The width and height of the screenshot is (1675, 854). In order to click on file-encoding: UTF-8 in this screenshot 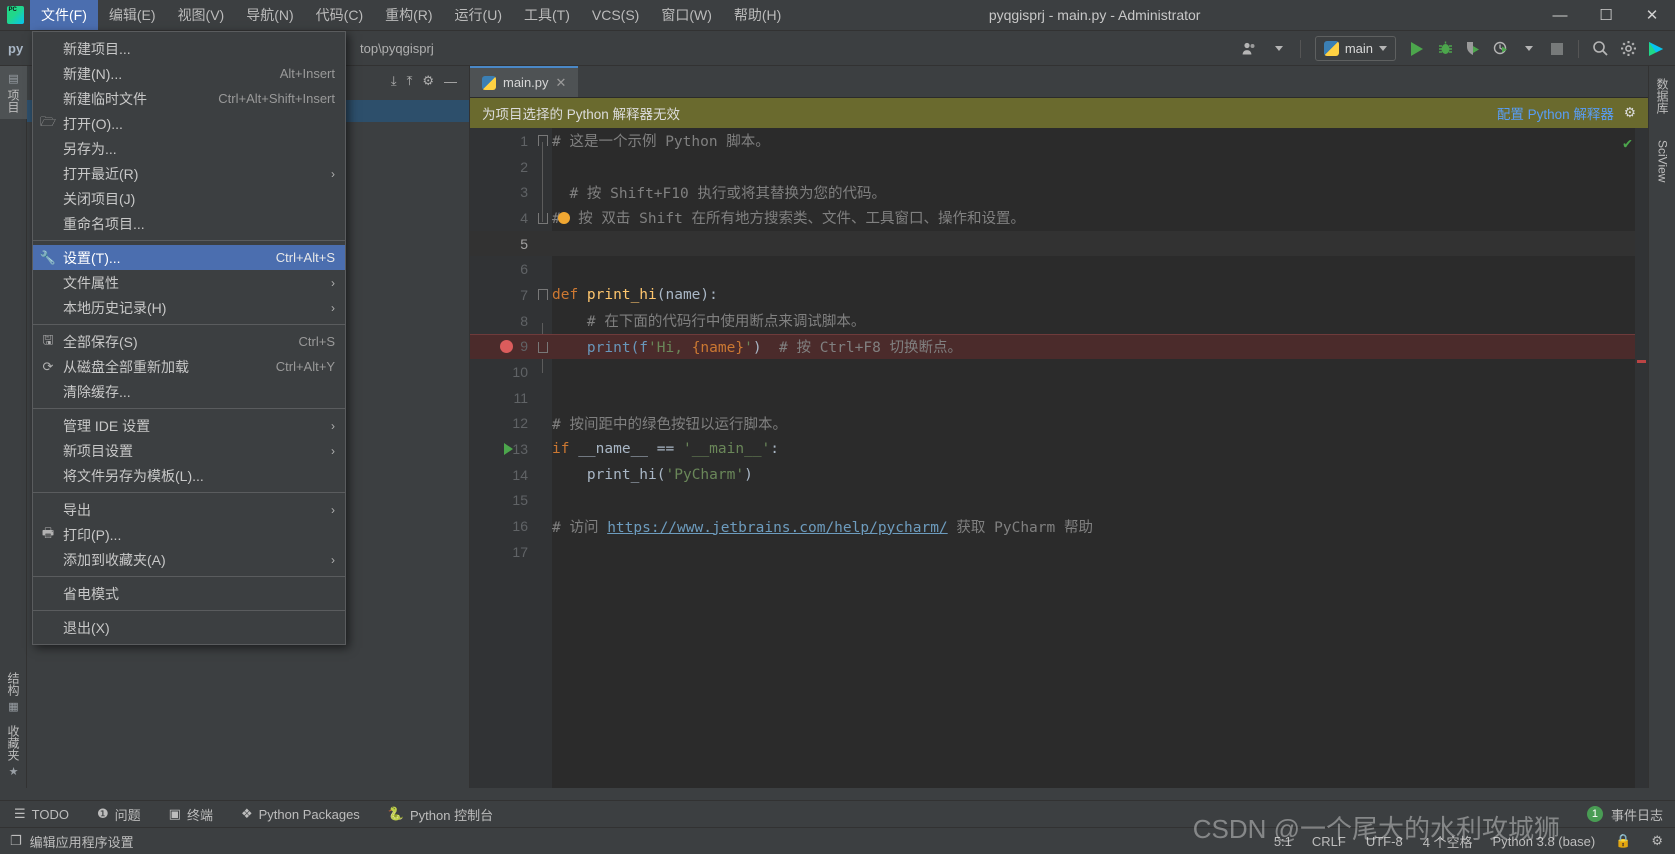, I will do `click(1384, 841)`.